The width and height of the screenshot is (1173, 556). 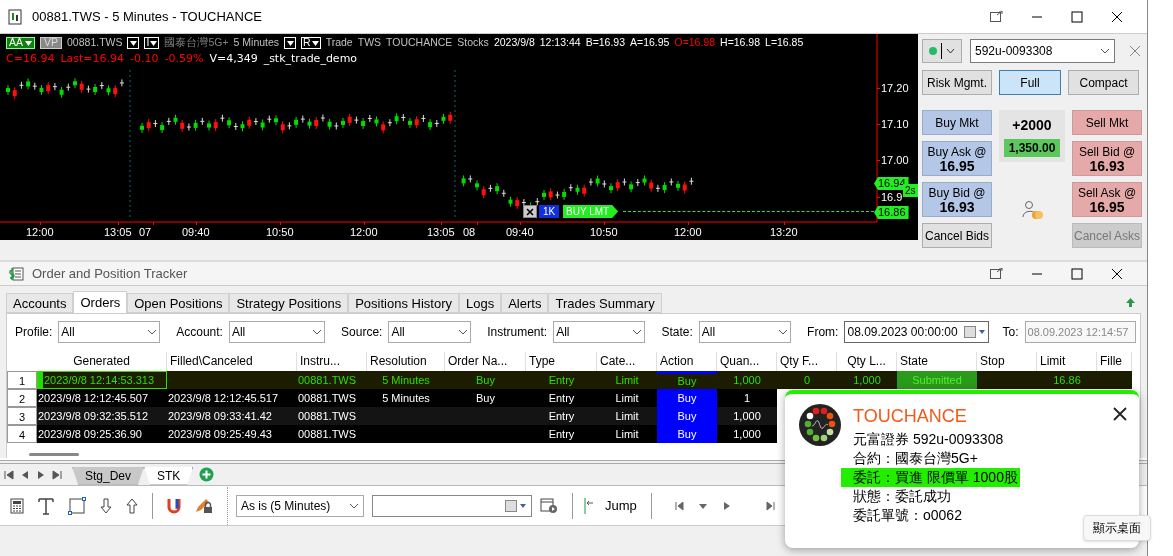 I want to click on tab: Positions History, so click(x=403, y=303).